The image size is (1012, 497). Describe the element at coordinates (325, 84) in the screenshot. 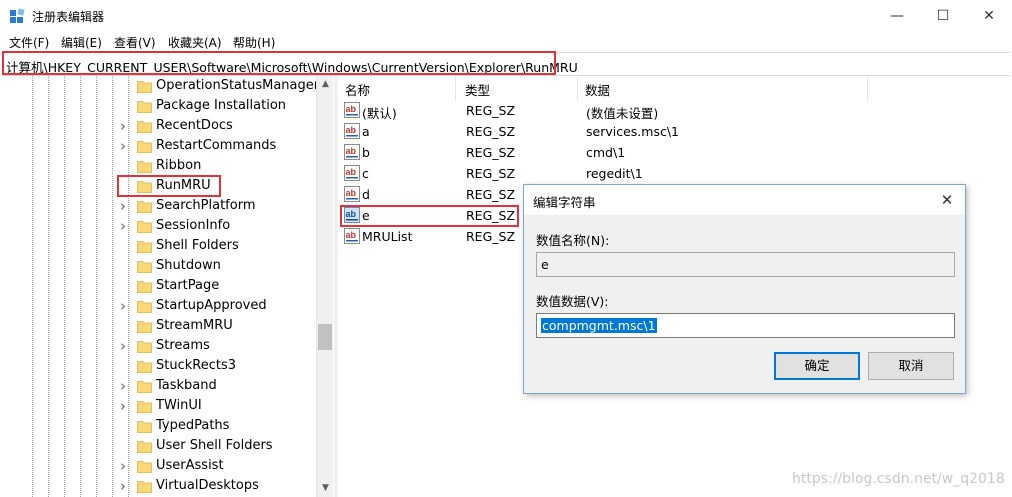

I see `scroll-up-icon: ▲` at that location.